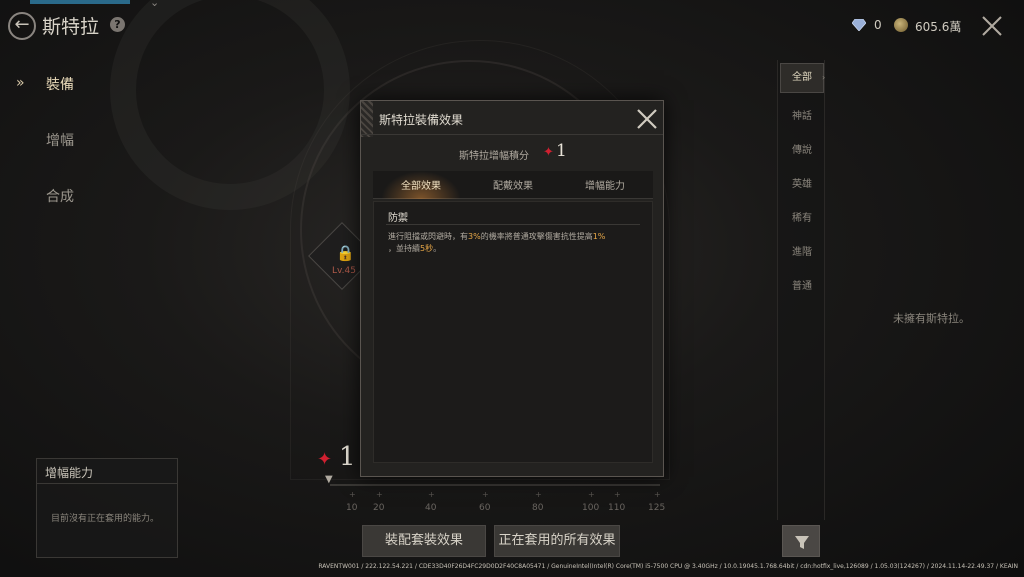 The width and height of the screenshot is (1024, 577). What do you see at coordinates (69, 473) in the screenshot?
I see `ability-panel-title: 增幅能力` at bounding box center [69, 473].